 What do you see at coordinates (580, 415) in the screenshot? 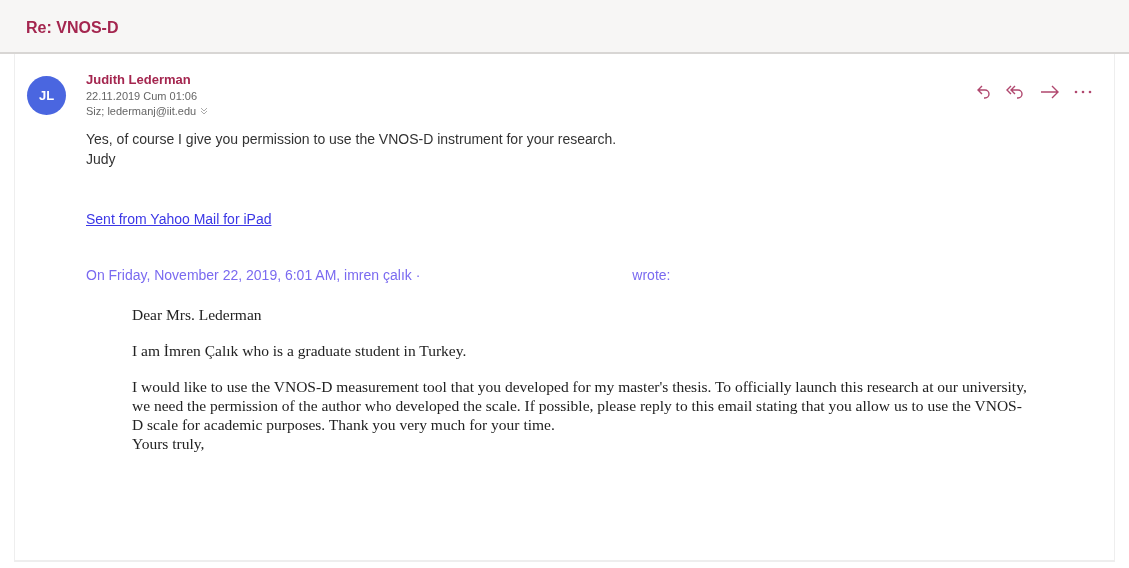
I see `quoted-paragraph: I would like to use the VNOS-D measurement tool that you developed for my master's thesis. To officially launch this research at our university, we need the permission of the author who developed the scale. If possible, please reply to this email stating that you allow us to use the VNOS-D scale for academic purposes. Thank you very much for your time. Yours truly,` at bounding box center [580, 415].